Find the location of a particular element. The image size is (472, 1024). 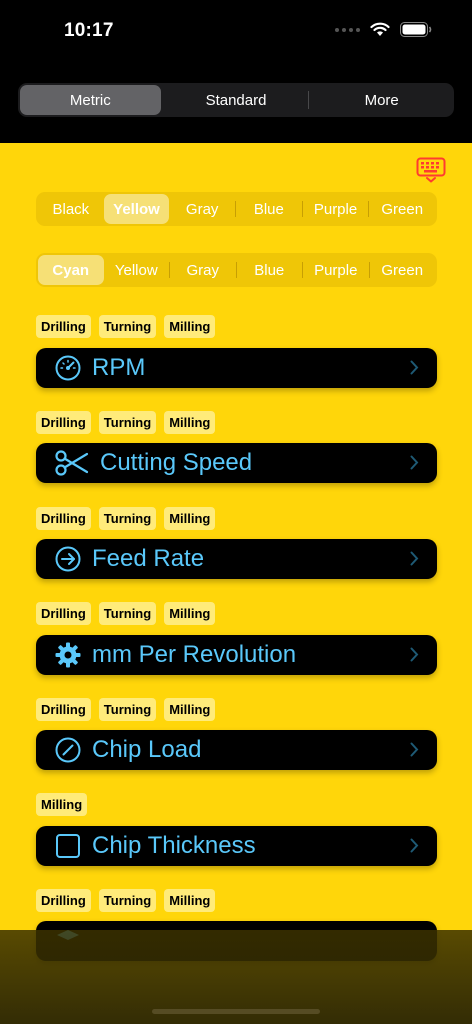

battery-icon is located at coordinates (416, 29).